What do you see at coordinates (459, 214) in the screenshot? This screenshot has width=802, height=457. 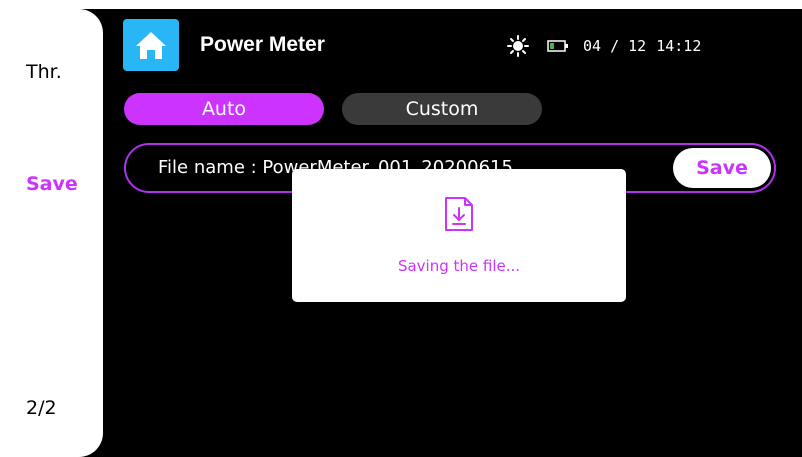 I see `file-download-icon` at bounding box center [459, 214].